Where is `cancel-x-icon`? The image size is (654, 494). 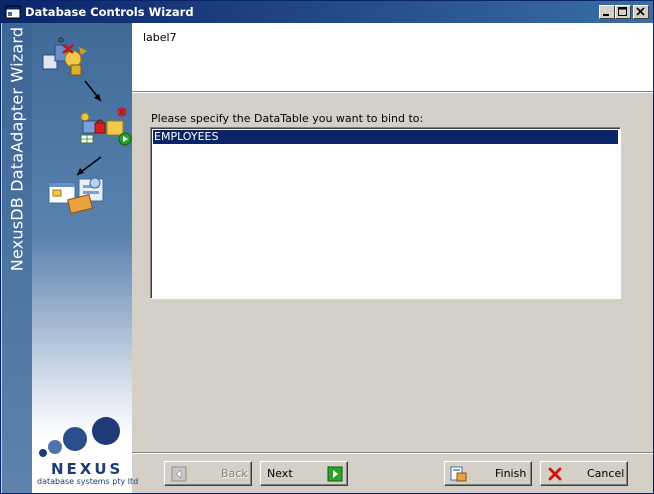 cancel-x-icon is located at coordinates (555, 474).